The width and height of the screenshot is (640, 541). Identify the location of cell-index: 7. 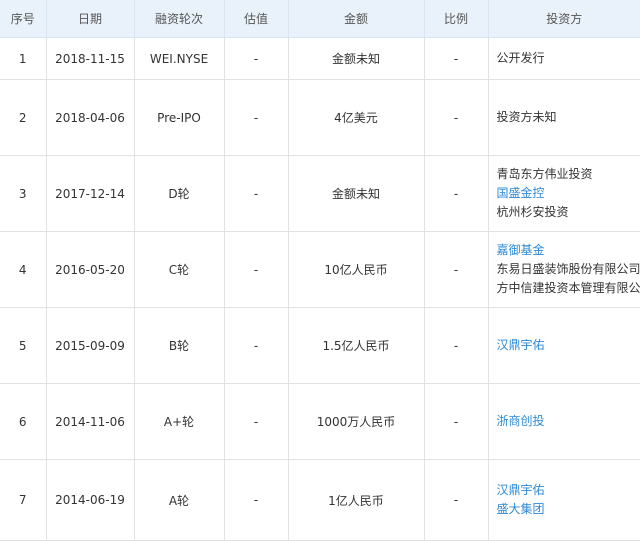
(23, 500).